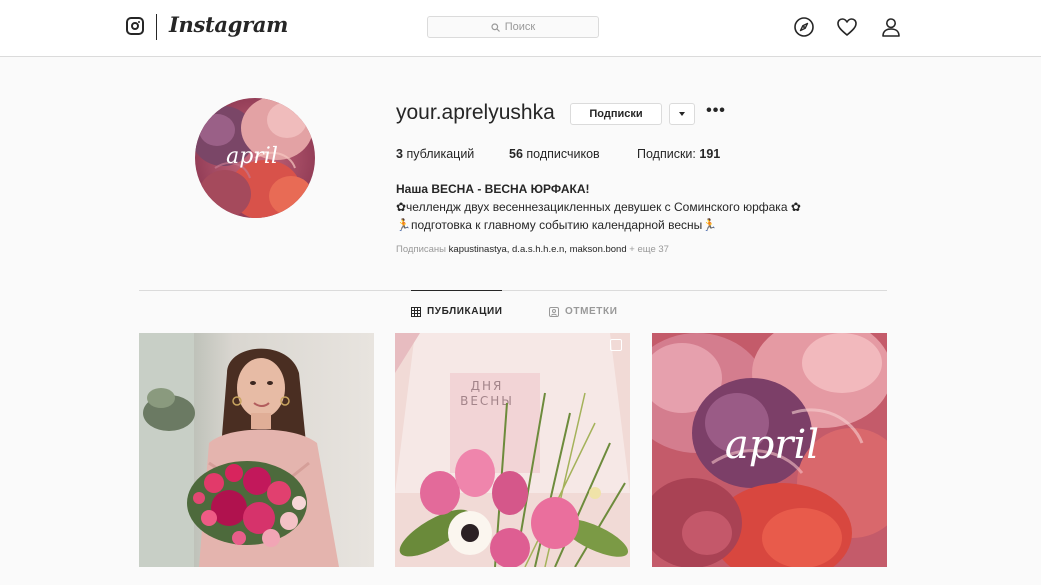 Image resolution: width=1041 pixels, height=585 pixels. What do you see at coordinates (772, 445) in the screenshot?
I see `post-overlay-text: april` at bounding box center [772, 445].